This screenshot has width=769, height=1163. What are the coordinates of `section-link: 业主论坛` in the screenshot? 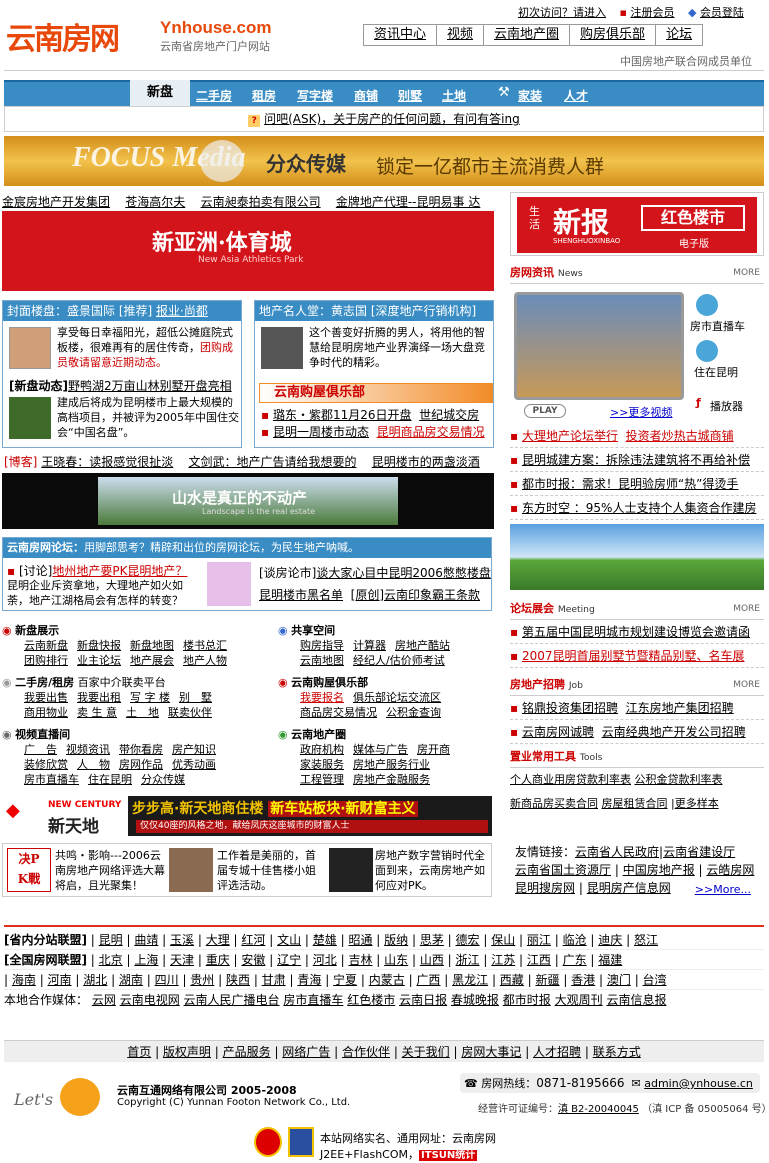 It's located at (99, 660).